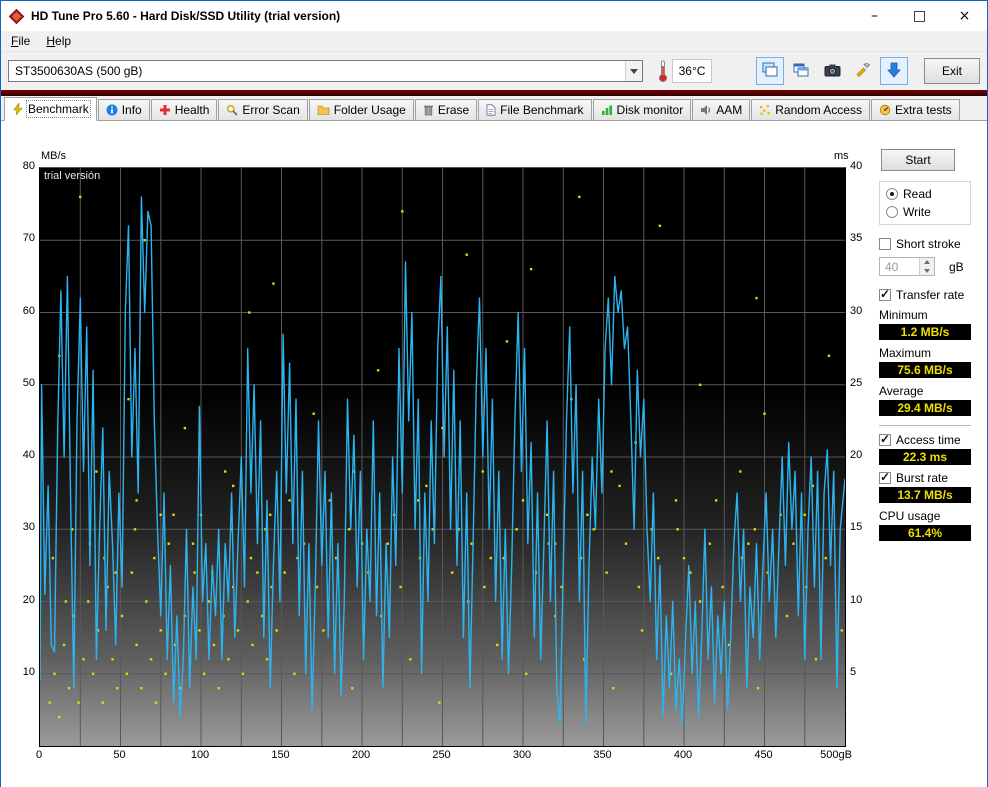  Describe the element at coordinates (856, 310) in the screenshot. I see `right-axis-tick: 30` at that location.